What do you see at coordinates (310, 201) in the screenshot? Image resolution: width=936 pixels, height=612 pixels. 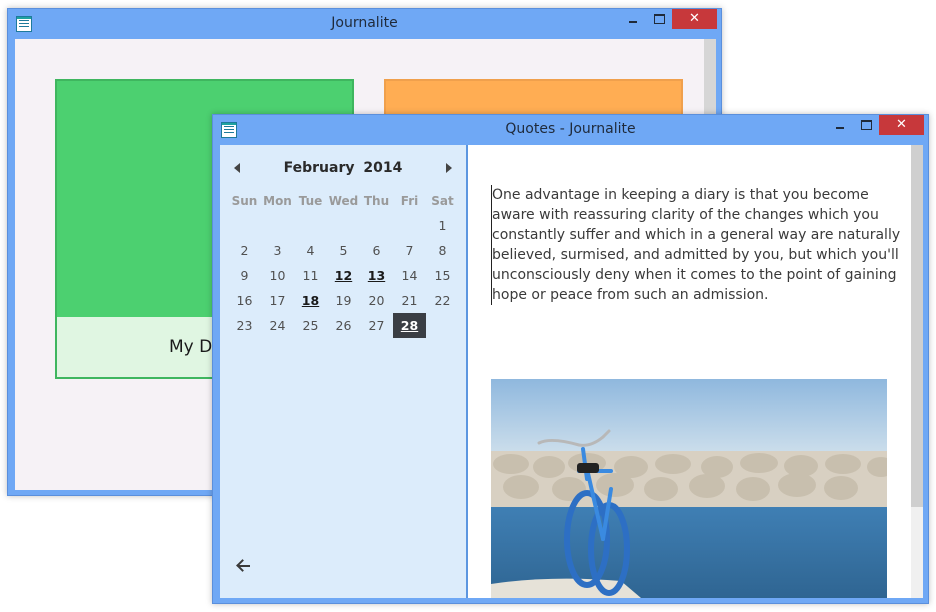 I see `weekday-label: Tue` at bounding box center [310, 201].